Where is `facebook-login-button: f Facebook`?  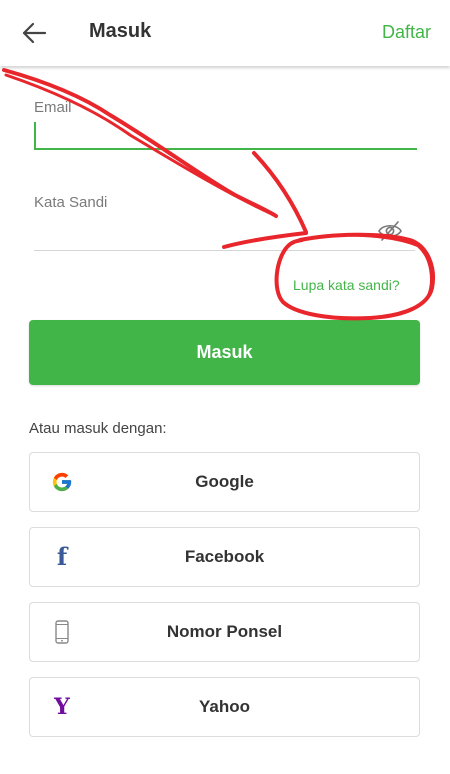
facebook-login-button: f Facebook is located at coordinates (224, 557).